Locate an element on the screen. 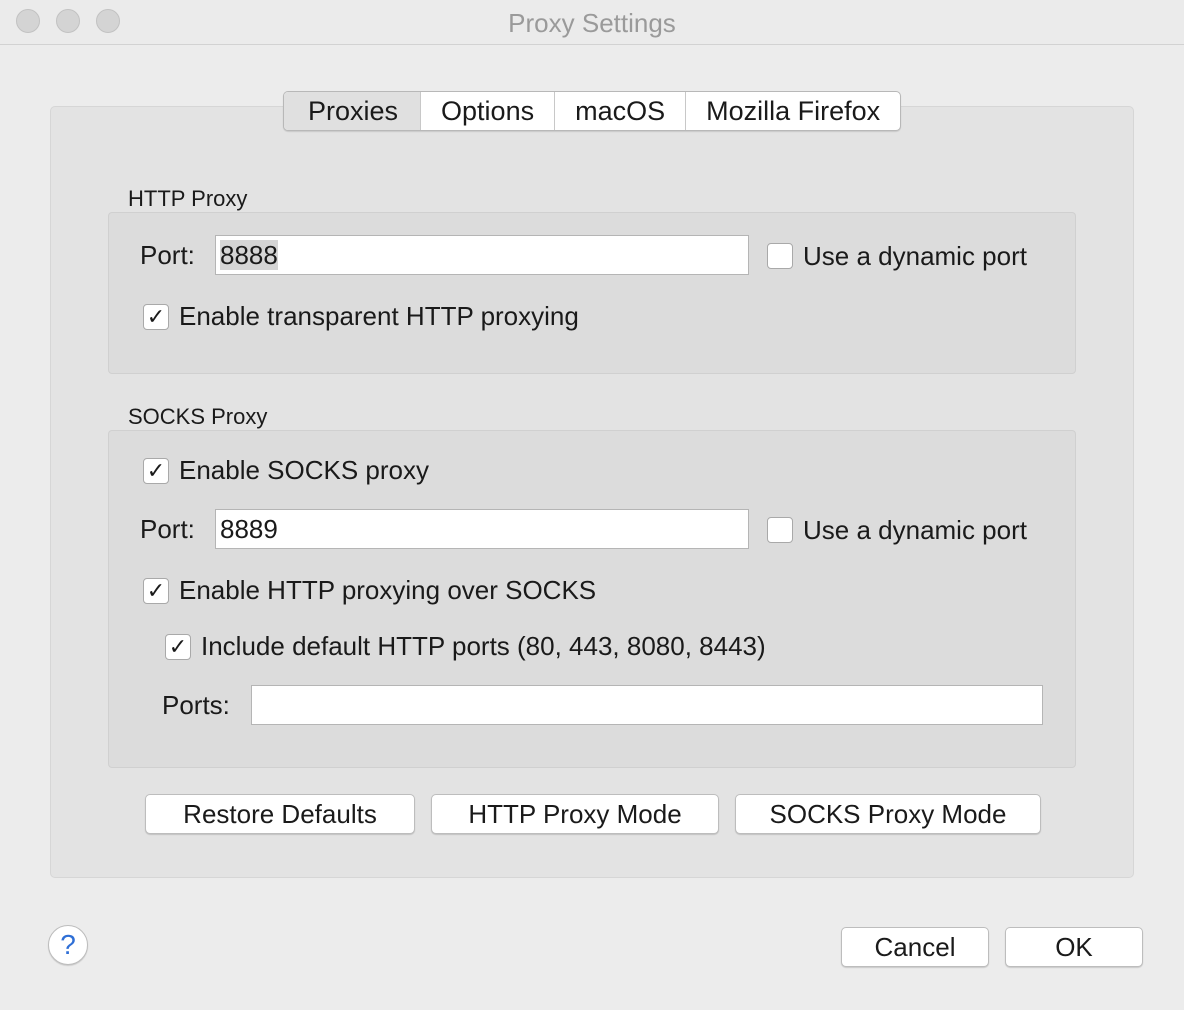 Image resolution: width=1184 pixels, height=1010 pixels. http-port-label: Port: is located at coordinates (167, 255).